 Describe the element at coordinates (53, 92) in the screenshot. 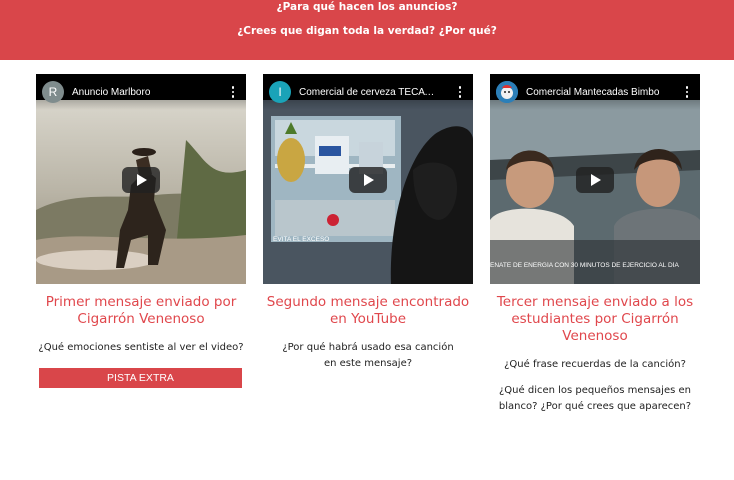

I see `channel-avatar-1: R` at that location.